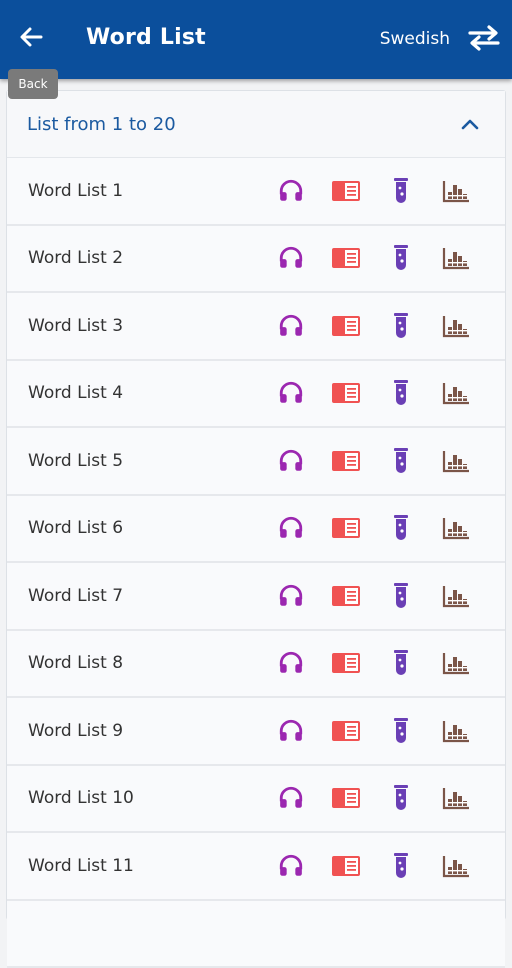 This screenshot has width=512, height=968. Describe the element at coordinates (256, 192) in the screenshot. I see `list-item: Word List 1` at that location.